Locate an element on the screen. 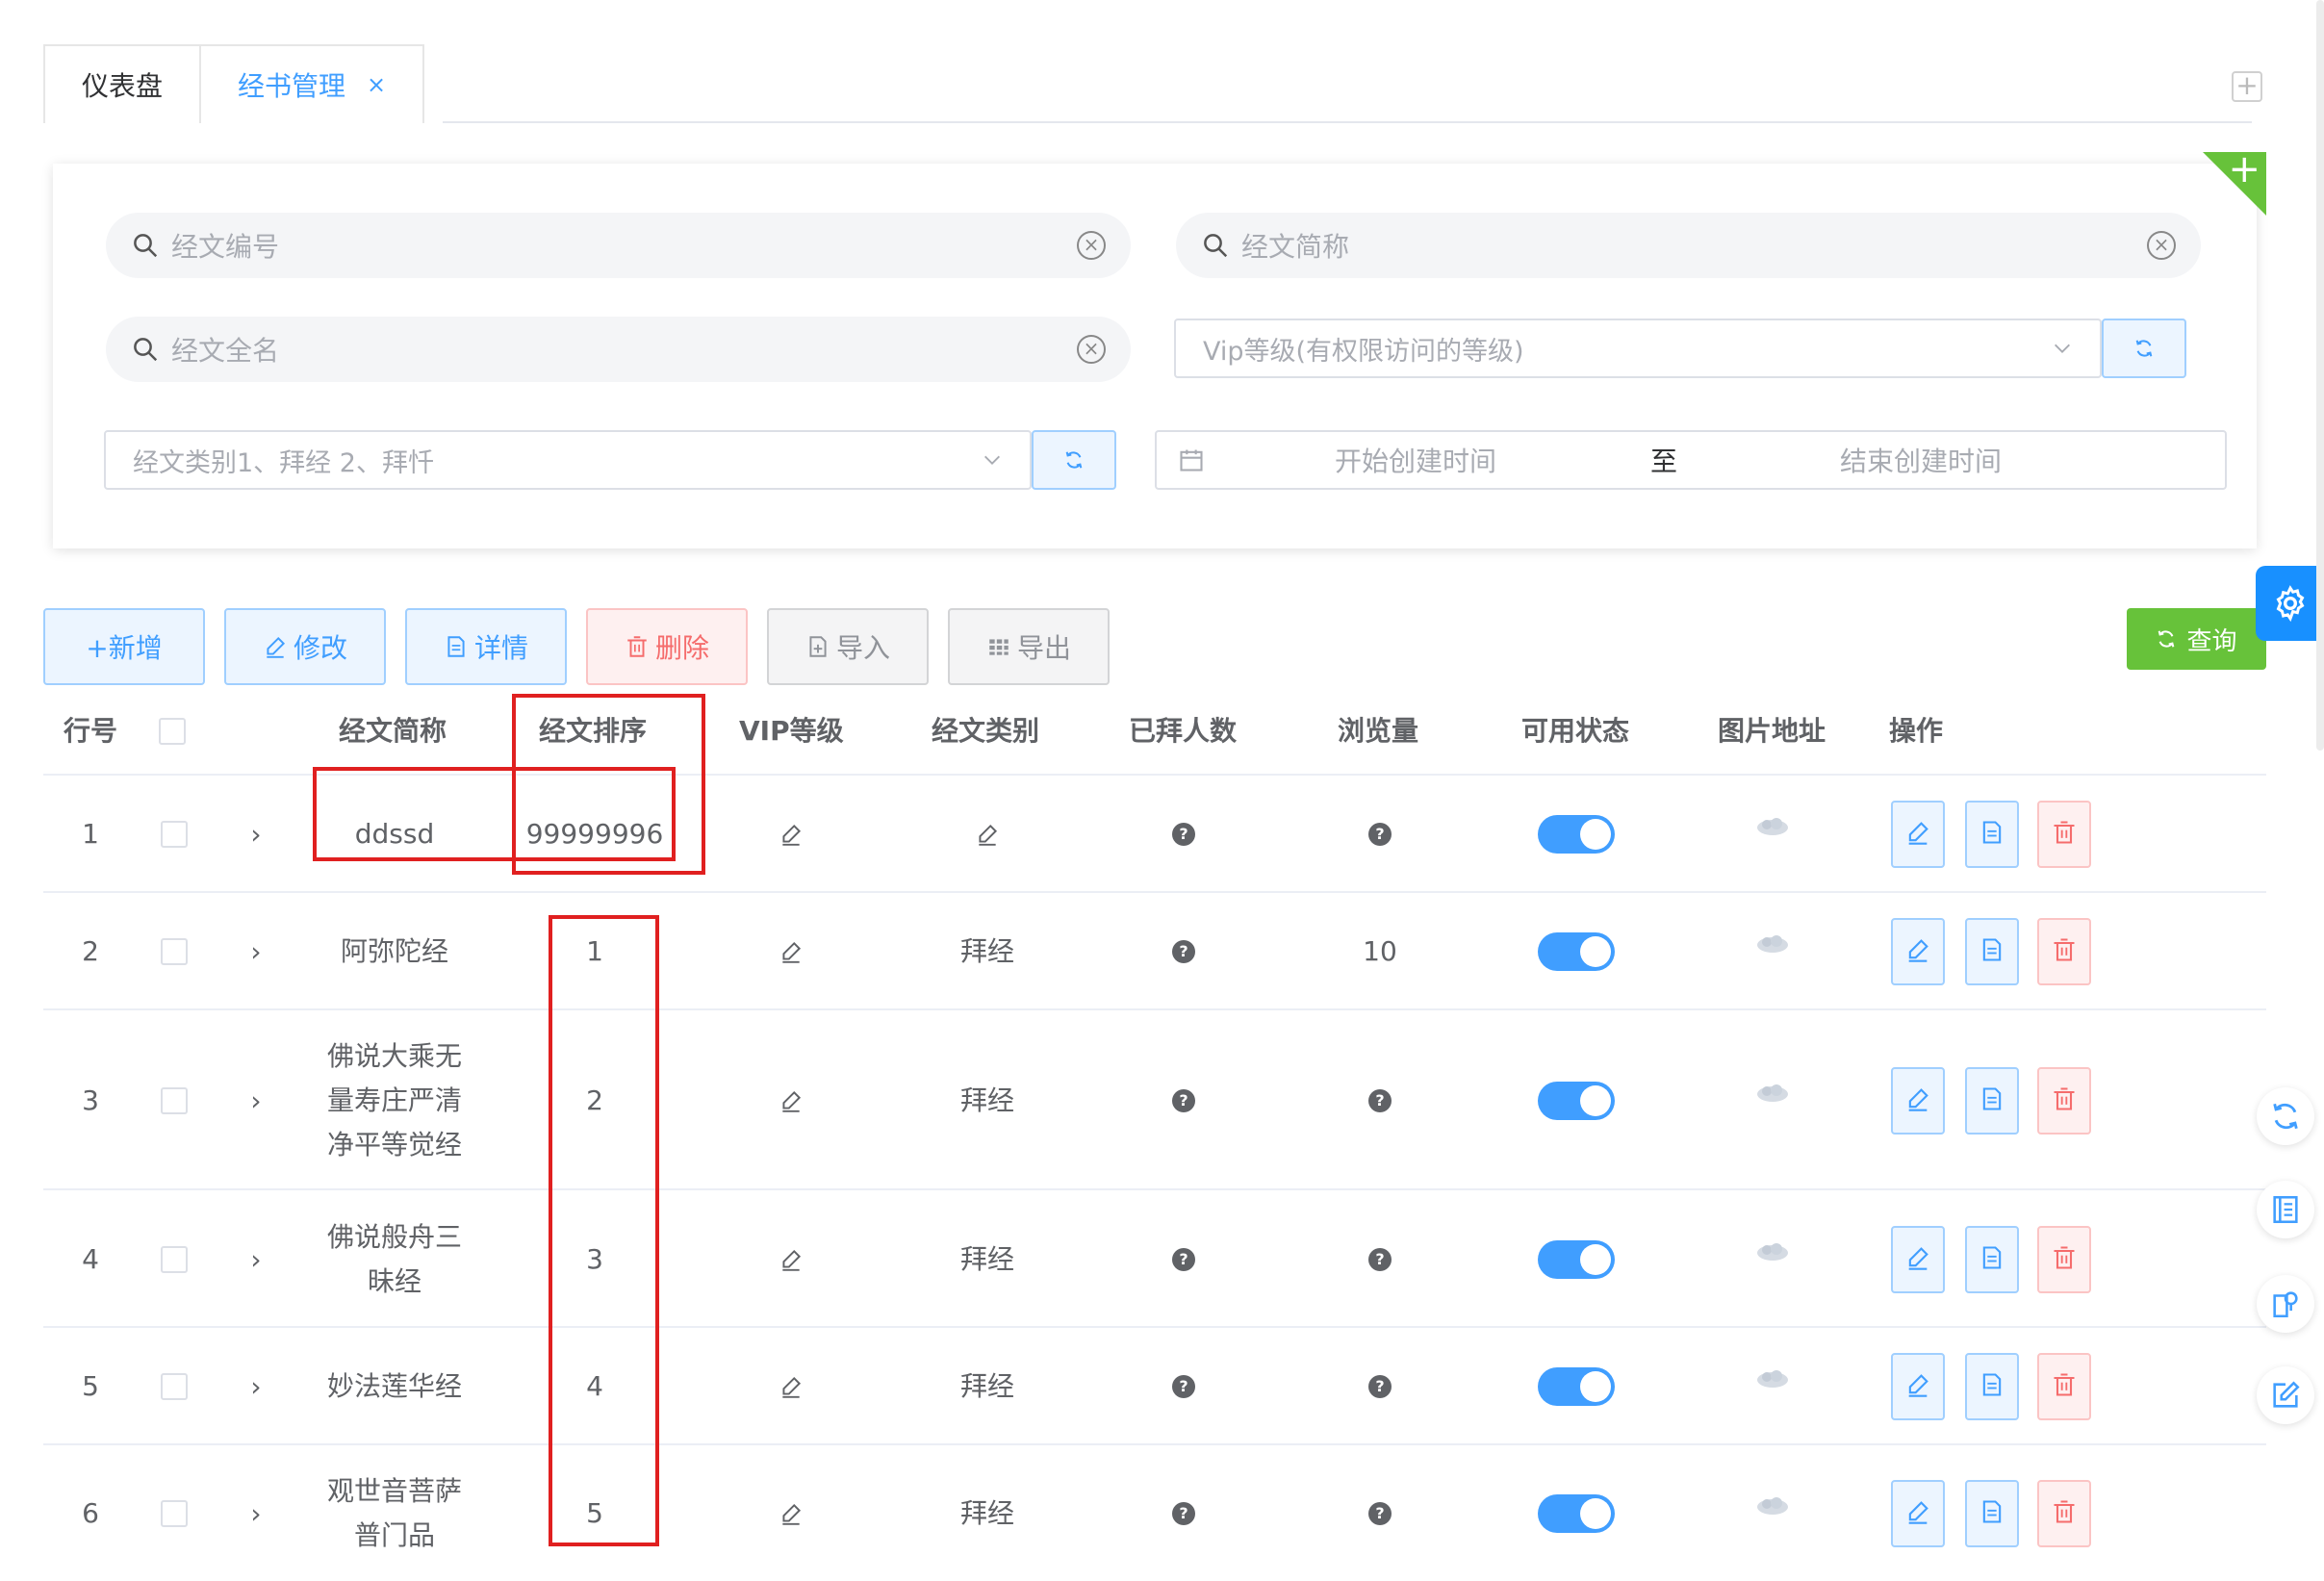 This screenshot has height=1581, width=2324. vip-level-select: Vip等级(有权限访问的等级) is located at coordinates (1638, 348).